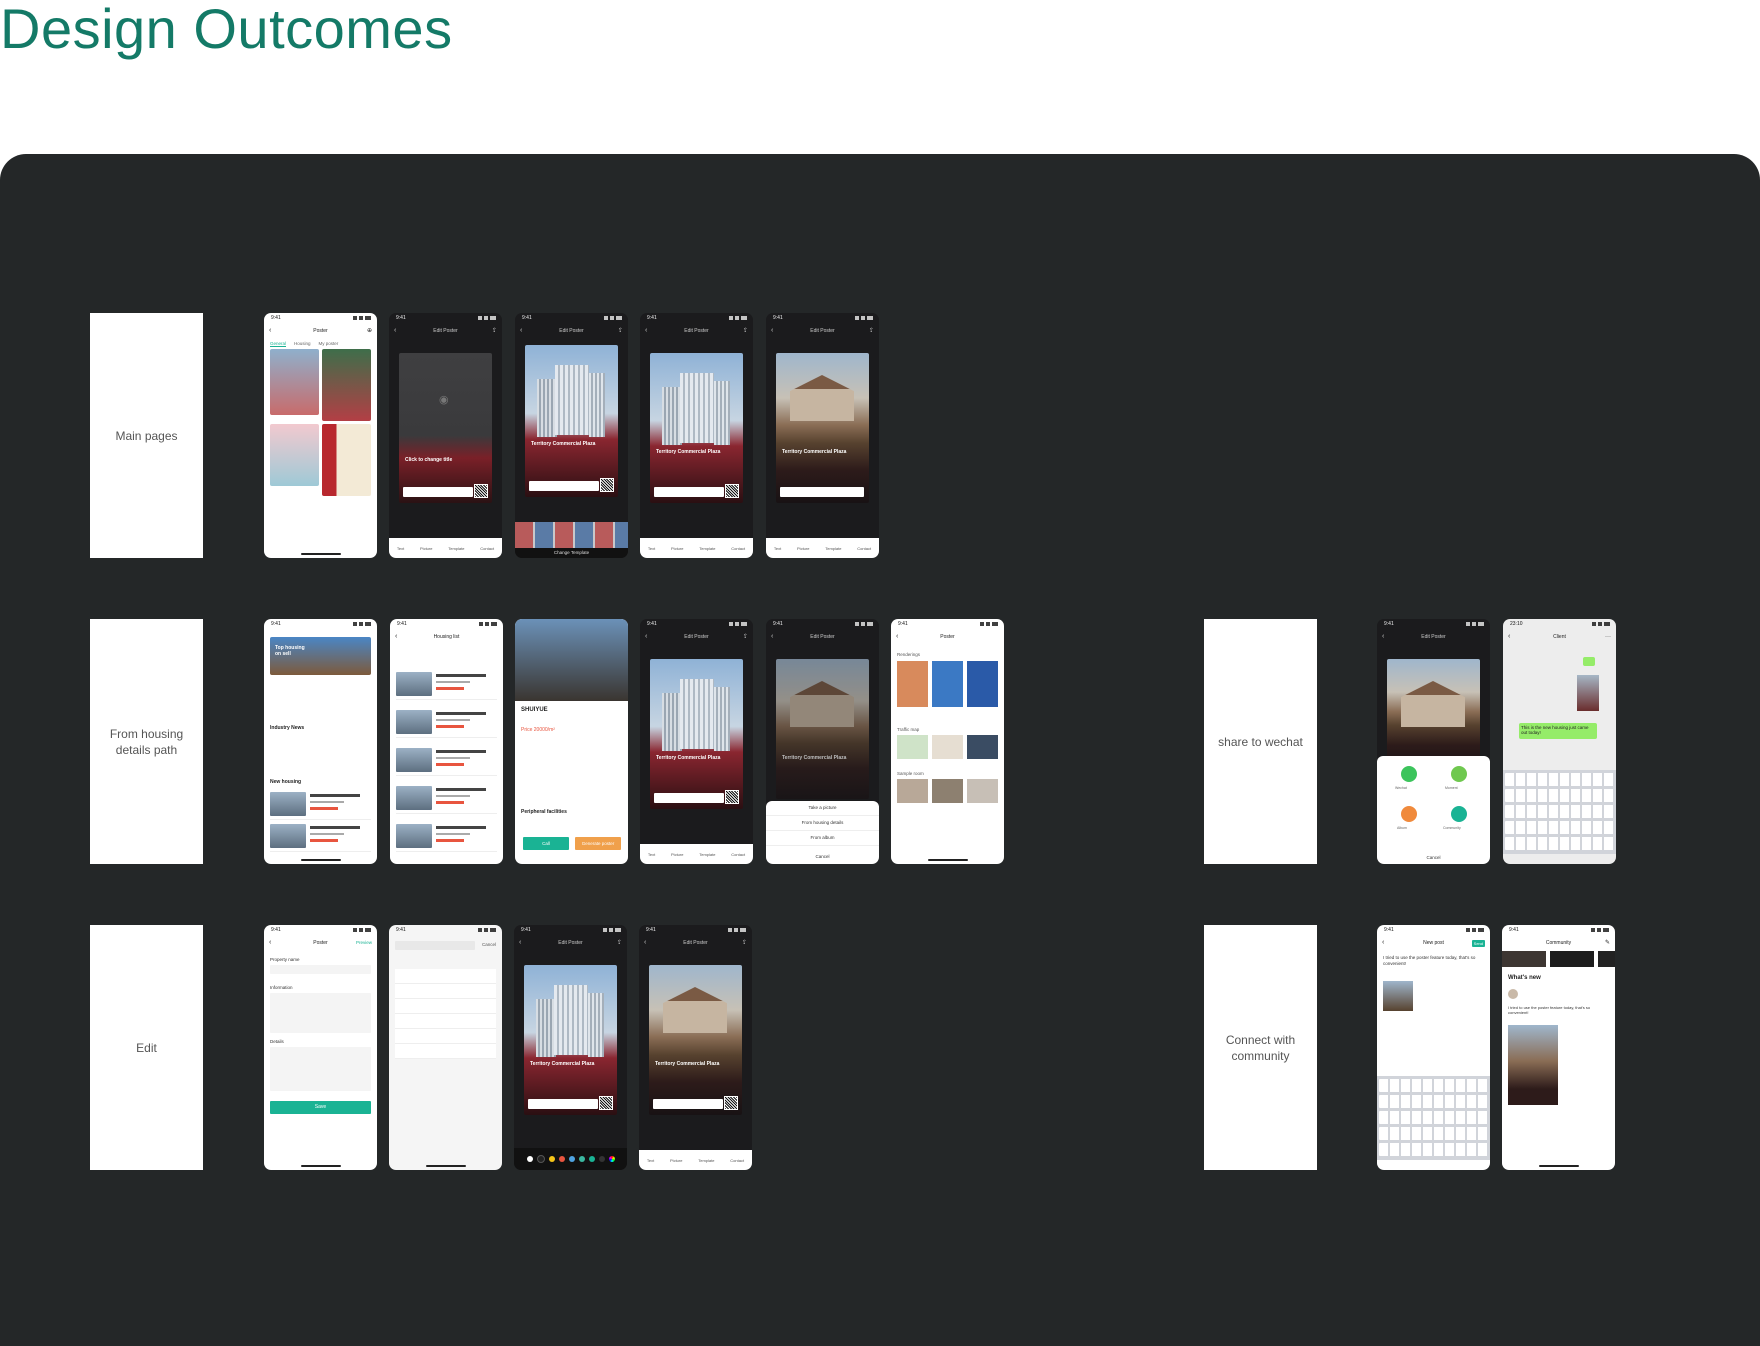 The image size is (1760, 1346). I want to click on tab-housing: Housing, so click(302, 344).